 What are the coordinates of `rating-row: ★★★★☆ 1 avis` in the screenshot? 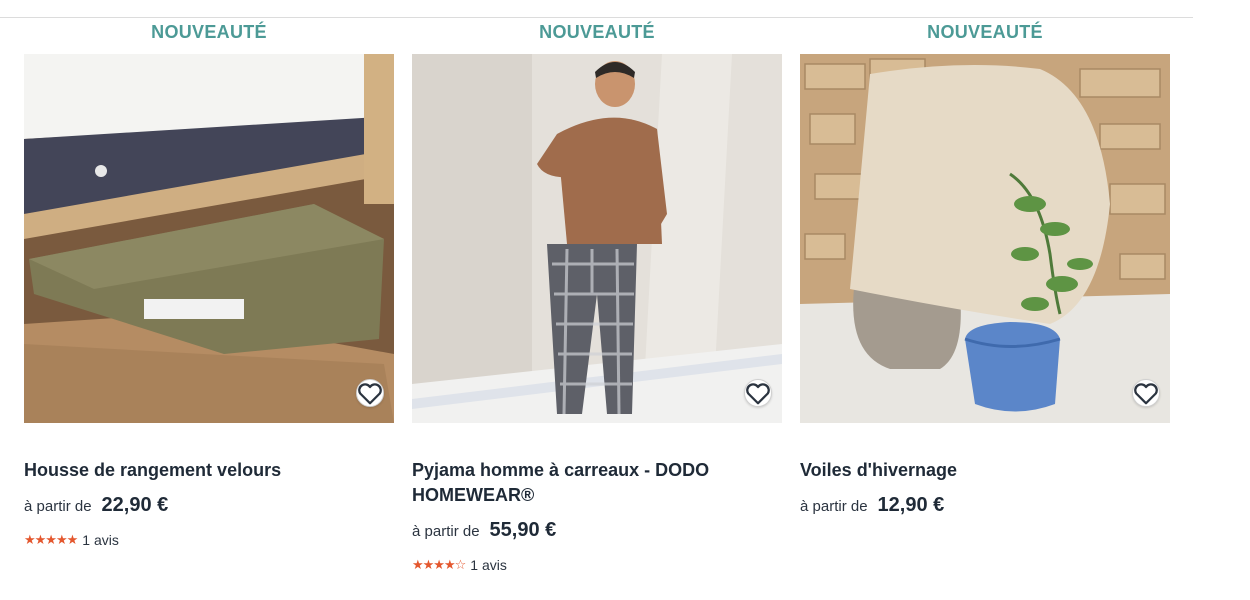 It's located at (459, 565).